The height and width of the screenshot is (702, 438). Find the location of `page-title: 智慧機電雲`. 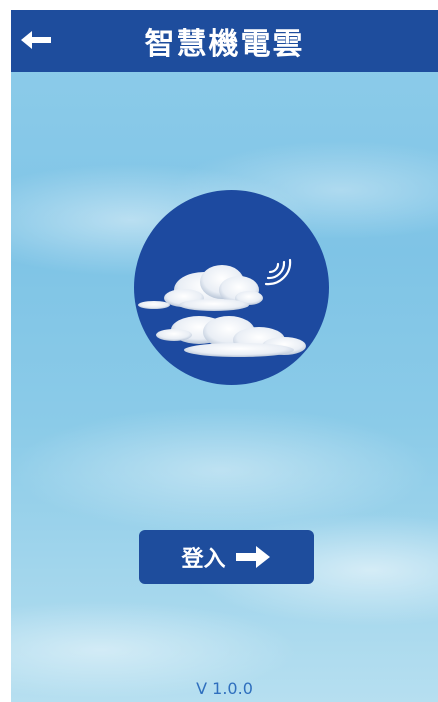

page-title: 智慧機電雲 is located at coordinates (224, 44).